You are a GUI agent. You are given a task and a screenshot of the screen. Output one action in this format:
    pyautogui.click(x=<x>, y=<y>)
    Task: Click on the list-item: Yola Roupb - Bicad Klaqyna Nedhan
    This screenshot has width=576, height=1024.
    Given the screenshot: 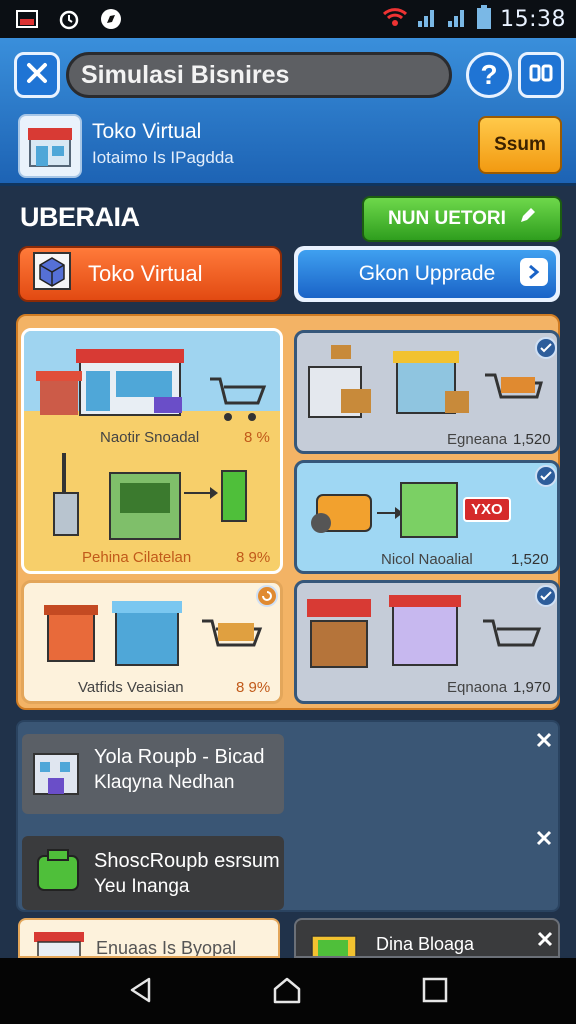 What is the action you would take?
    pyautogui.click(x=153, y=774)
    